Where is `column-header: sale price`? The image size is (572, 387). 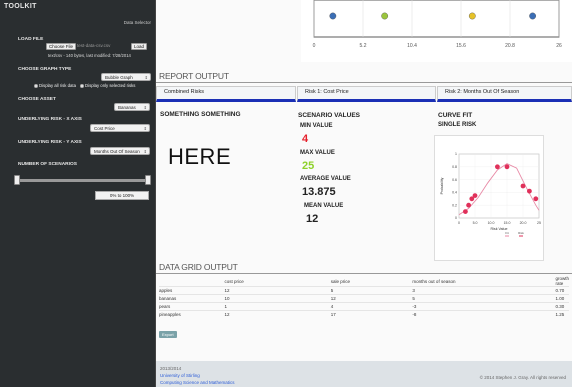 column-header: sale price is located at coordinates (340, 281).